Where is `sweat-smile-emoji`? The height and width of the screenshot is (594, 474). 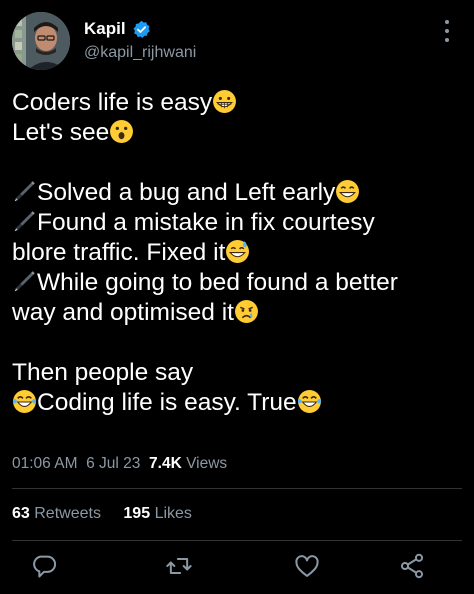
sweat-smile-emoji is located at coordinates (238, 251).